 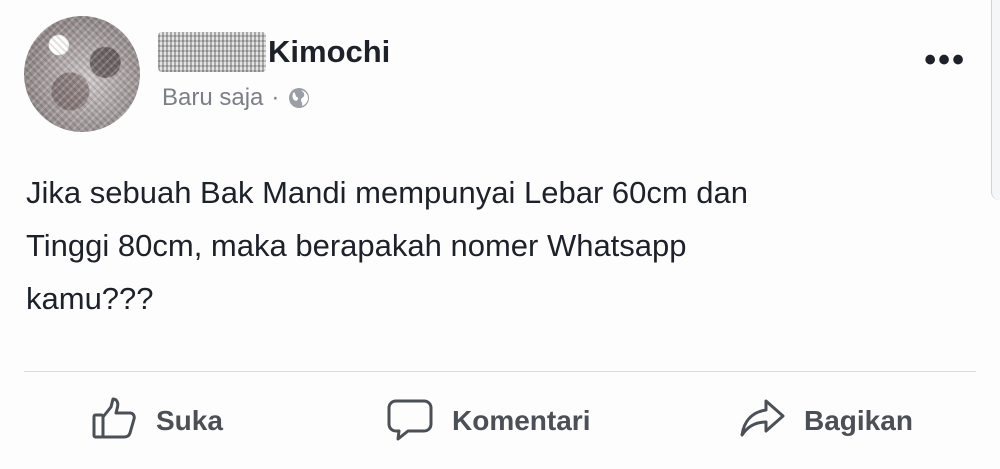 What do you see at coordinates (945, 60) in the screenshot?
I see `more-options-button: •••` at bounding box center [945, 60].